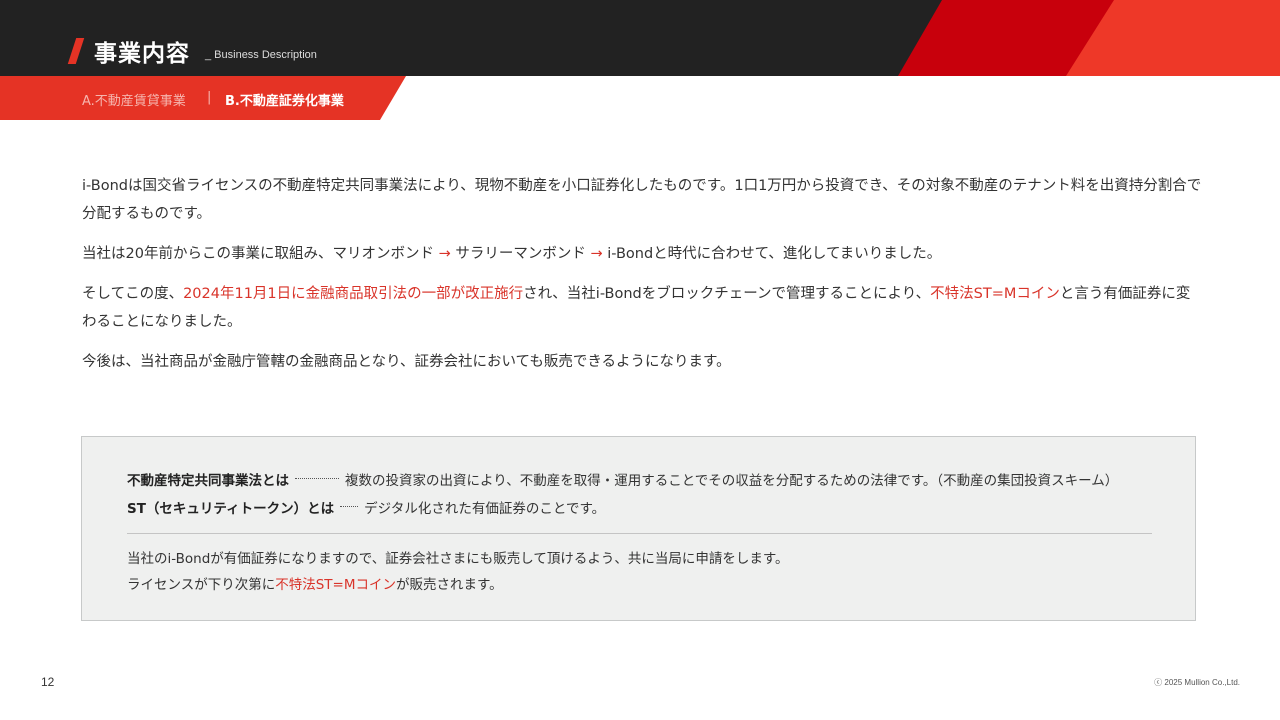 Image resolution: width=1280 pixels, height=720 pixels. Describe the element at coordinates (1197, 682) in the screenshot. I see `copyright: ⓒ 2025 Mullion Co.,Ltd.` at that location.